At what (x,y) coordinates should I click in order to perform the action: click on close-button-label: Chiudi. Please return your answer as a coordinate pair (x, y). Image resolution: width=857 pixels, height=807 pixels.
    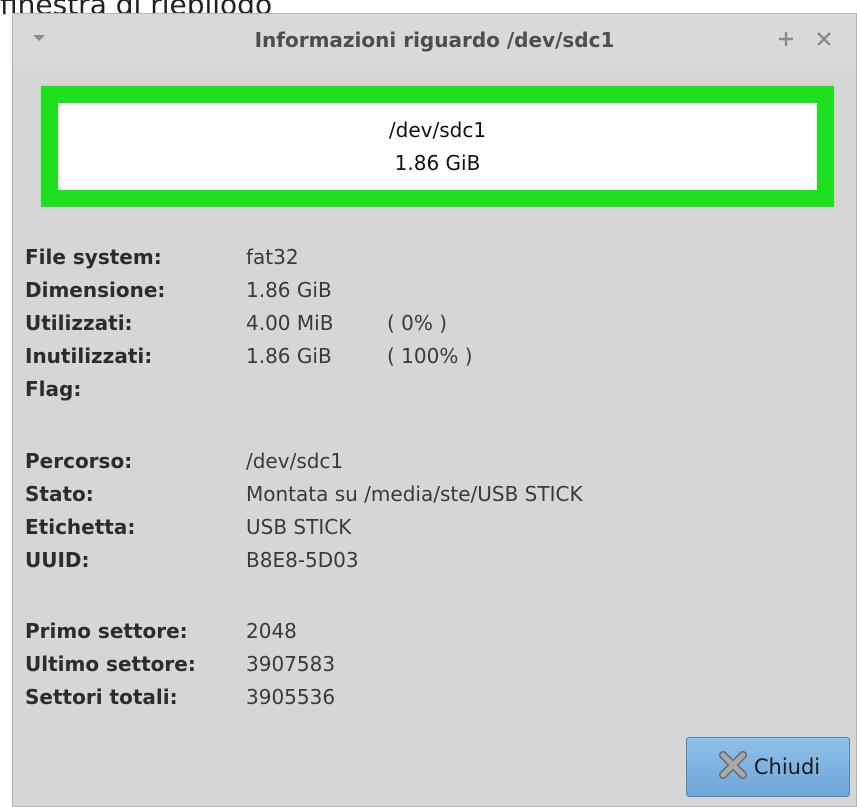
    Looking at the image, I should click on (787, 767).